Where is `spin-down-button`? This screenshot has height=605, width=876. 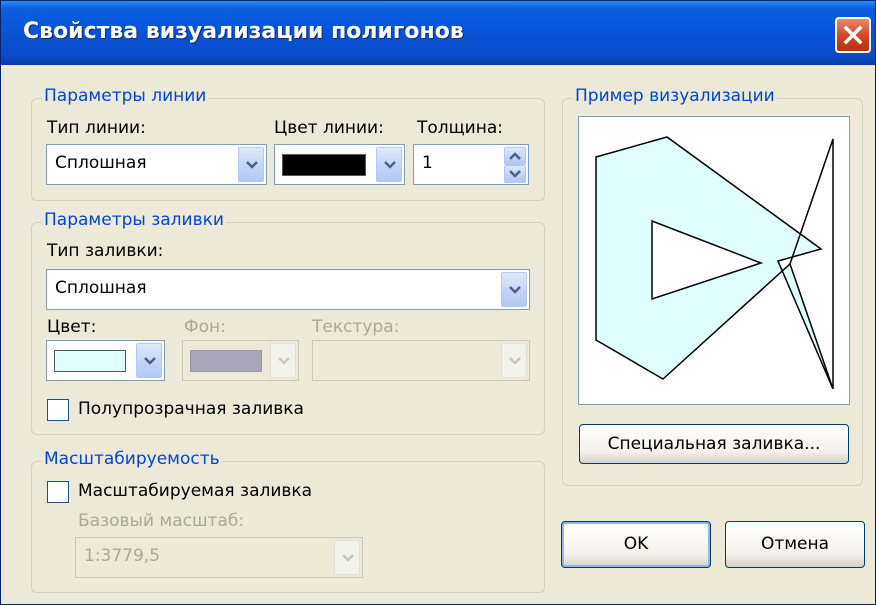 spin-down-button is located at coordinates (515, 174).